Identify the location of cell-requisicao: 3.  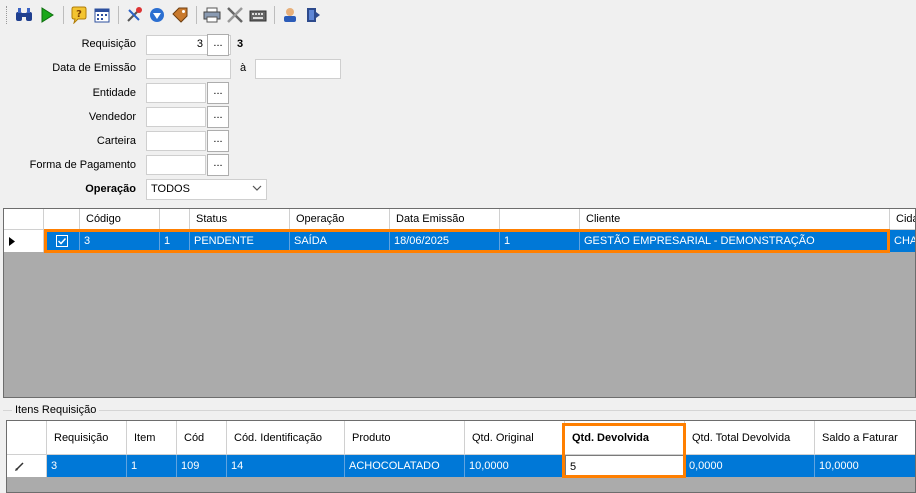
(87, 466).